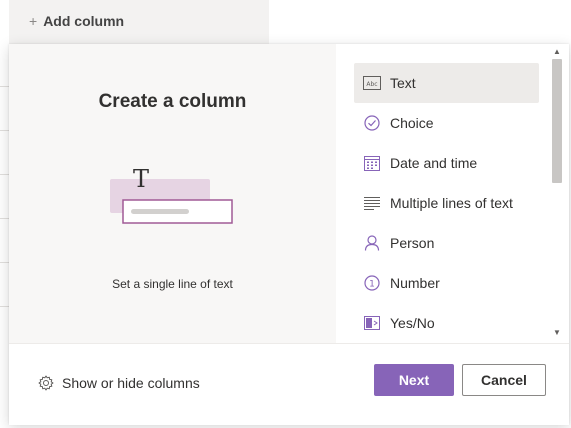 The width and height of the screenshot is (571, 428). Describe the element at coordinates (557, 193) in the screenshot. I see `column-type-scrollbar: ▲ ▼` at that location.